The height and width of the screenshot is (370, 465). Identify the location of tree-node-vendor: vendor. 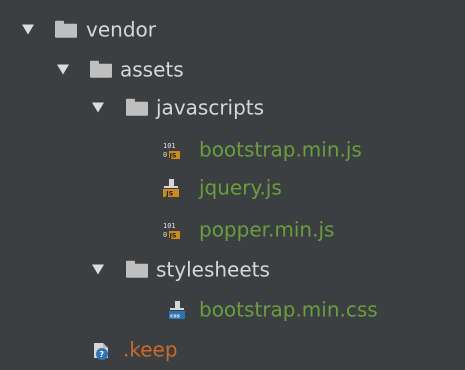
(232, 30).